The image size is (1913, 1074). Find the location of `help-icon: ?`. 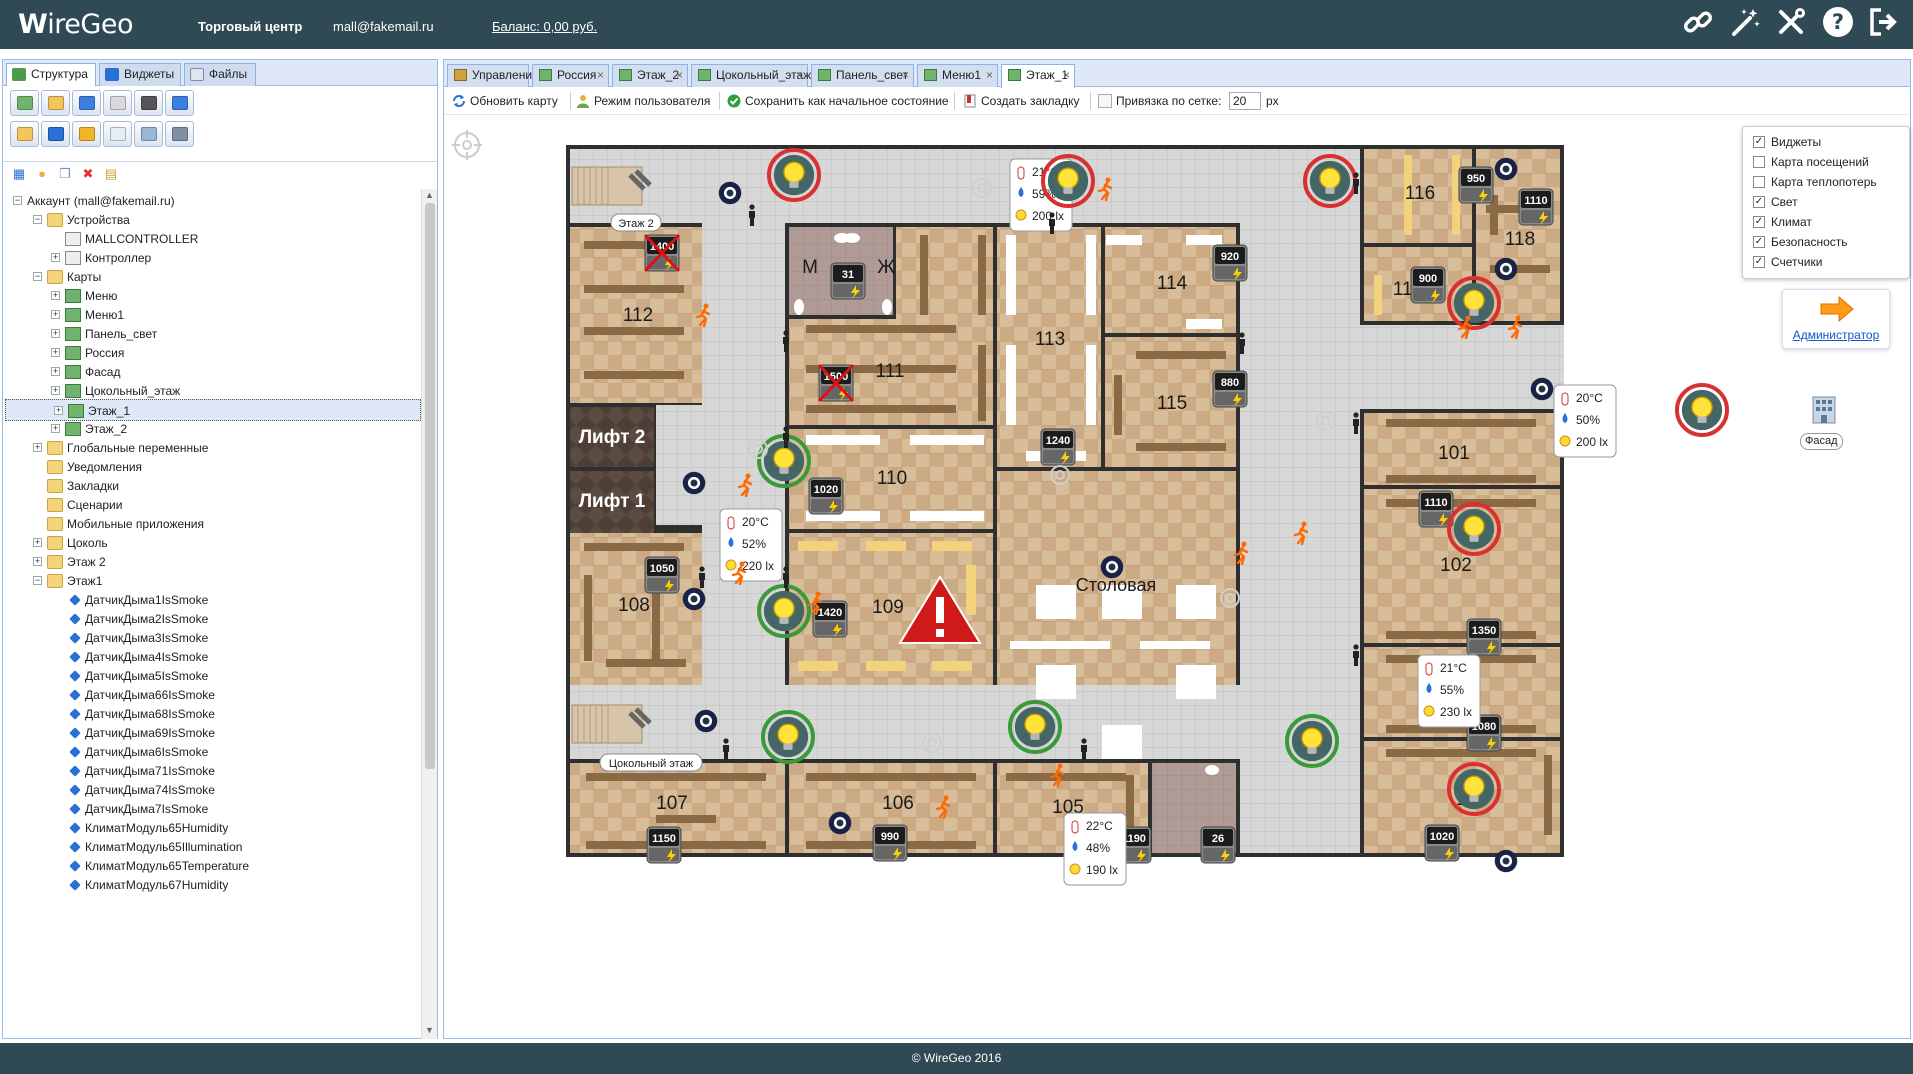

help-icon: ? is located at coordinates (1838, 24).